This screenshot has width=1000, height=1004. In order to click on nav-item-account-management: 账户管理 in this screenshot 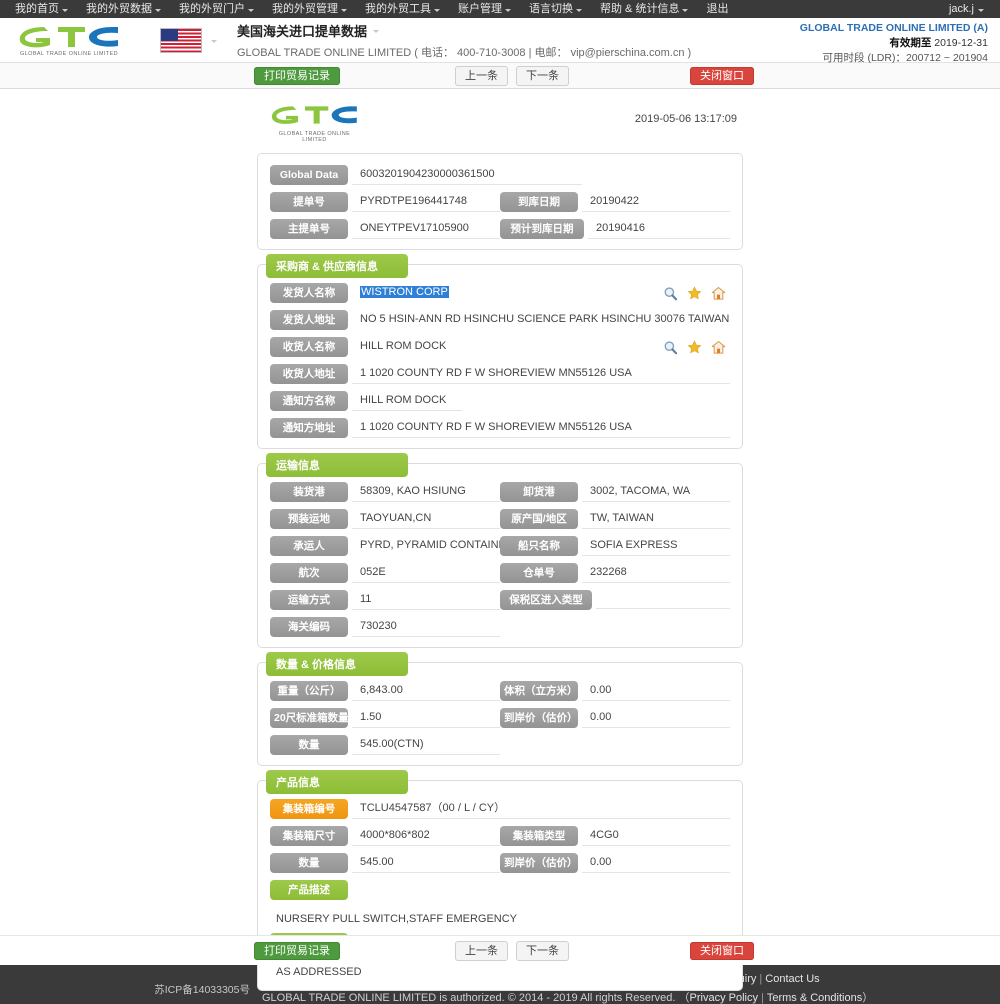, I will do `click(484, 9)`.